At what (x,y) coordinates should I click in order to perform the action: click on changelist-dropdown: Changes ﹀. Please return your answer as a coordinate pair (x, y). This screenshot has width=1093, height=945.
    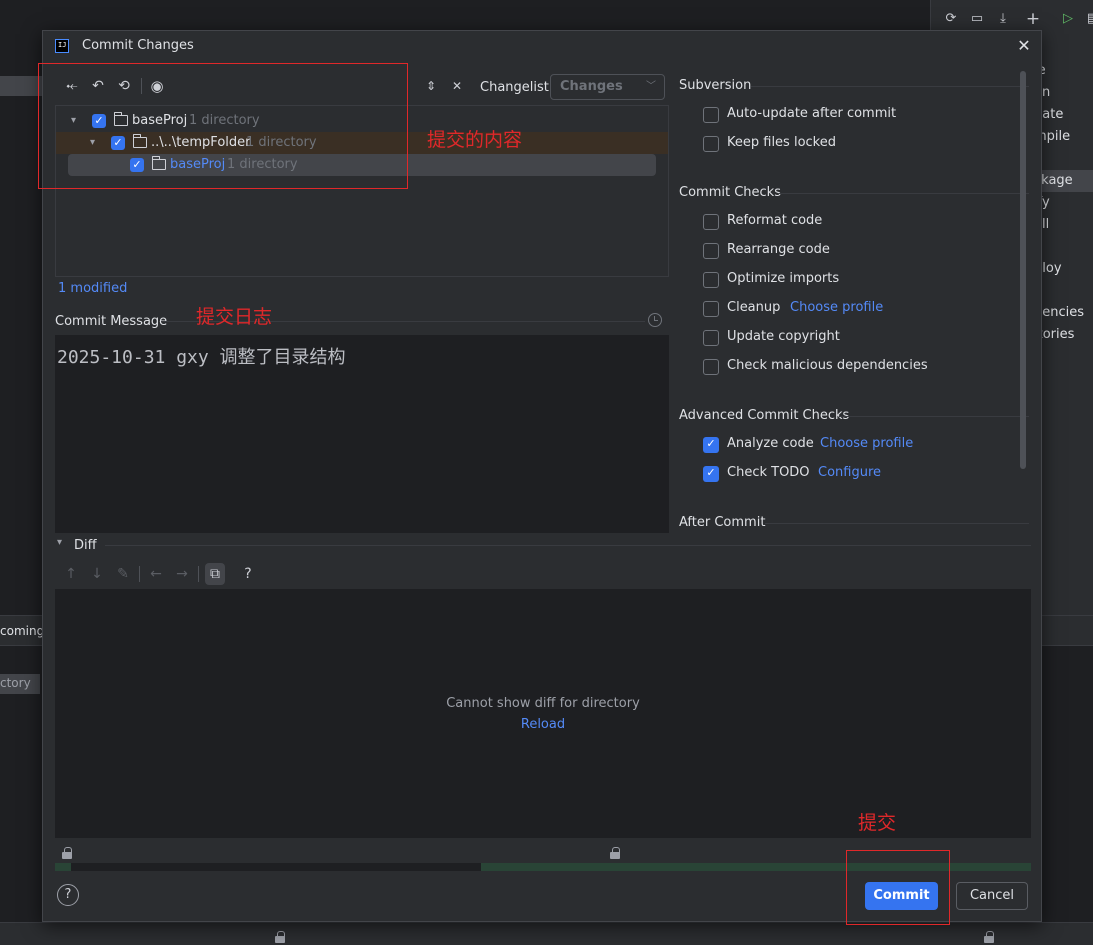
    Looking at the image, I should click on (607, 87).